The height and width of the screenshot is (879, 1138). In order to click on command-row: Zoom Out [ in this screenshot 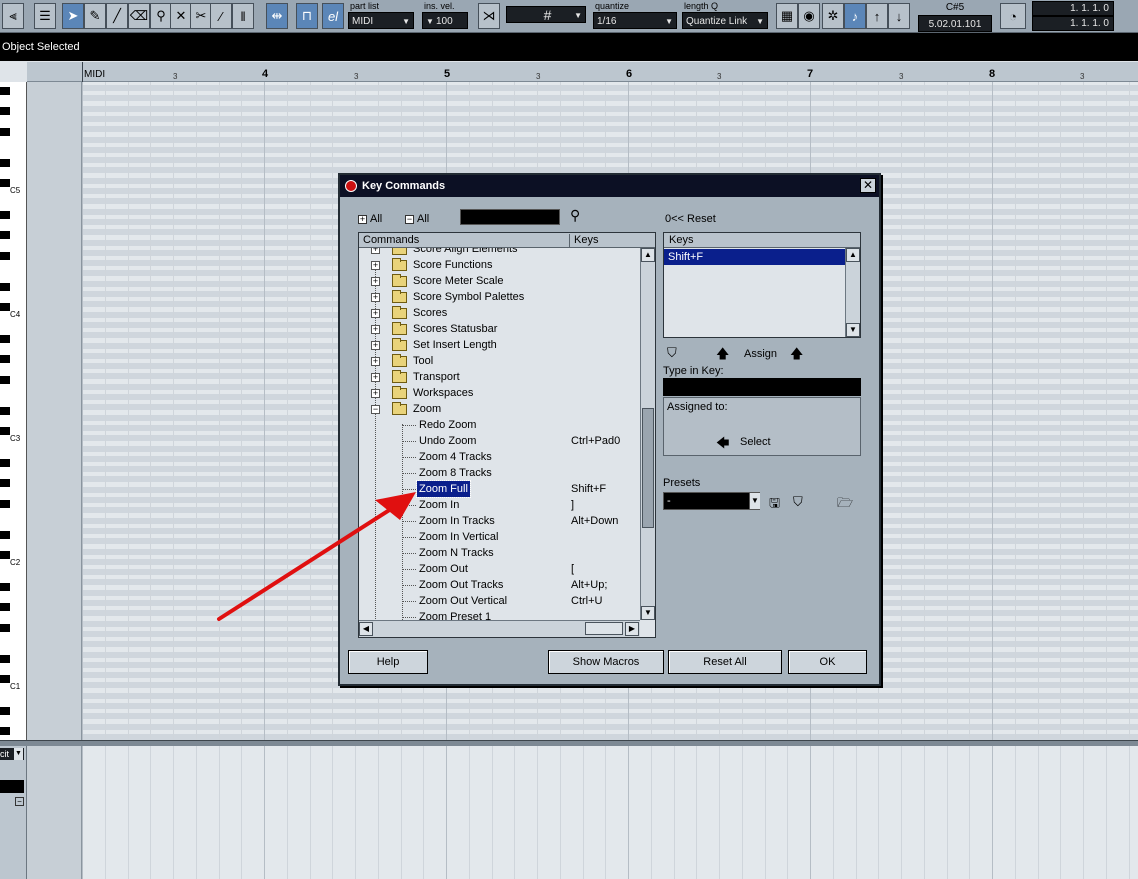, I will do `click(499, 569)`.